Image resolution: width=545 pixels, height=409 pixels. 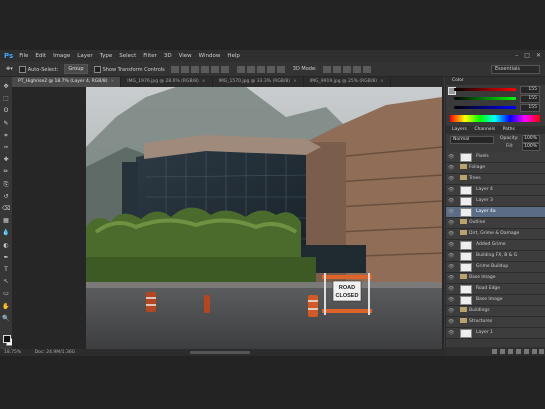 What do you see at coordinates (495, 311) in the screenshot?
I see `layer-row: 👁 Buildings` at bounding box center [495, 311].